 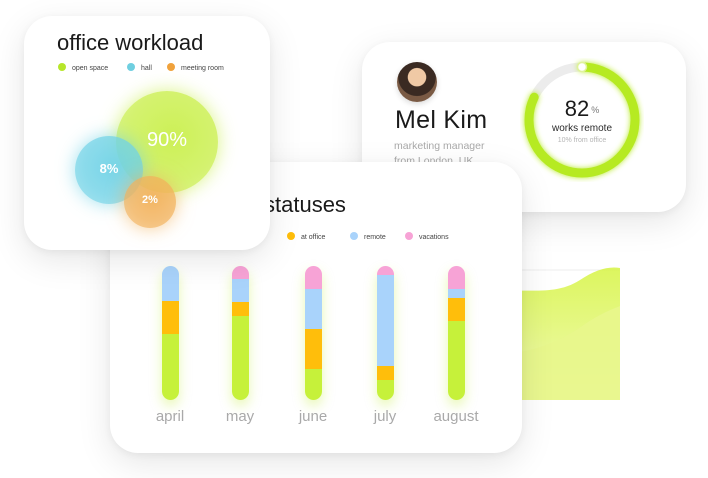 I want to click on legend-item-vacations: vacations, so click(x=427, y=236).